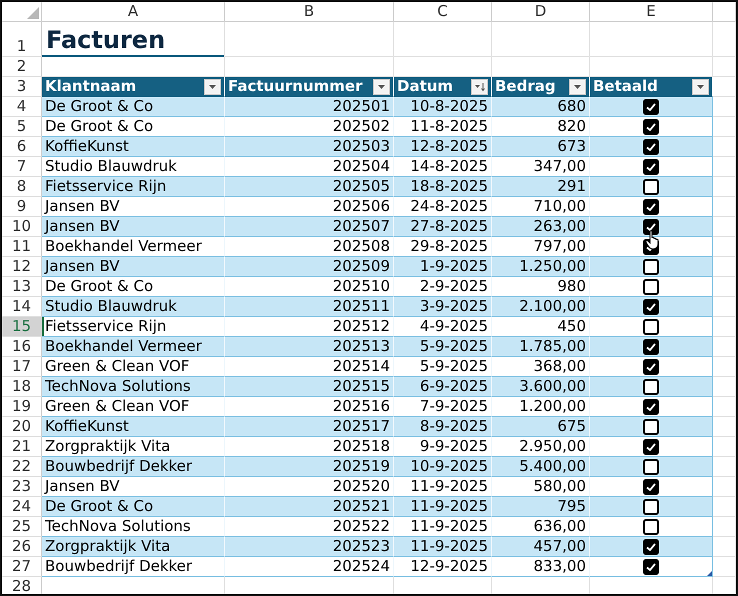  I want to click on table-cell: 710,00, so click(541, 207).